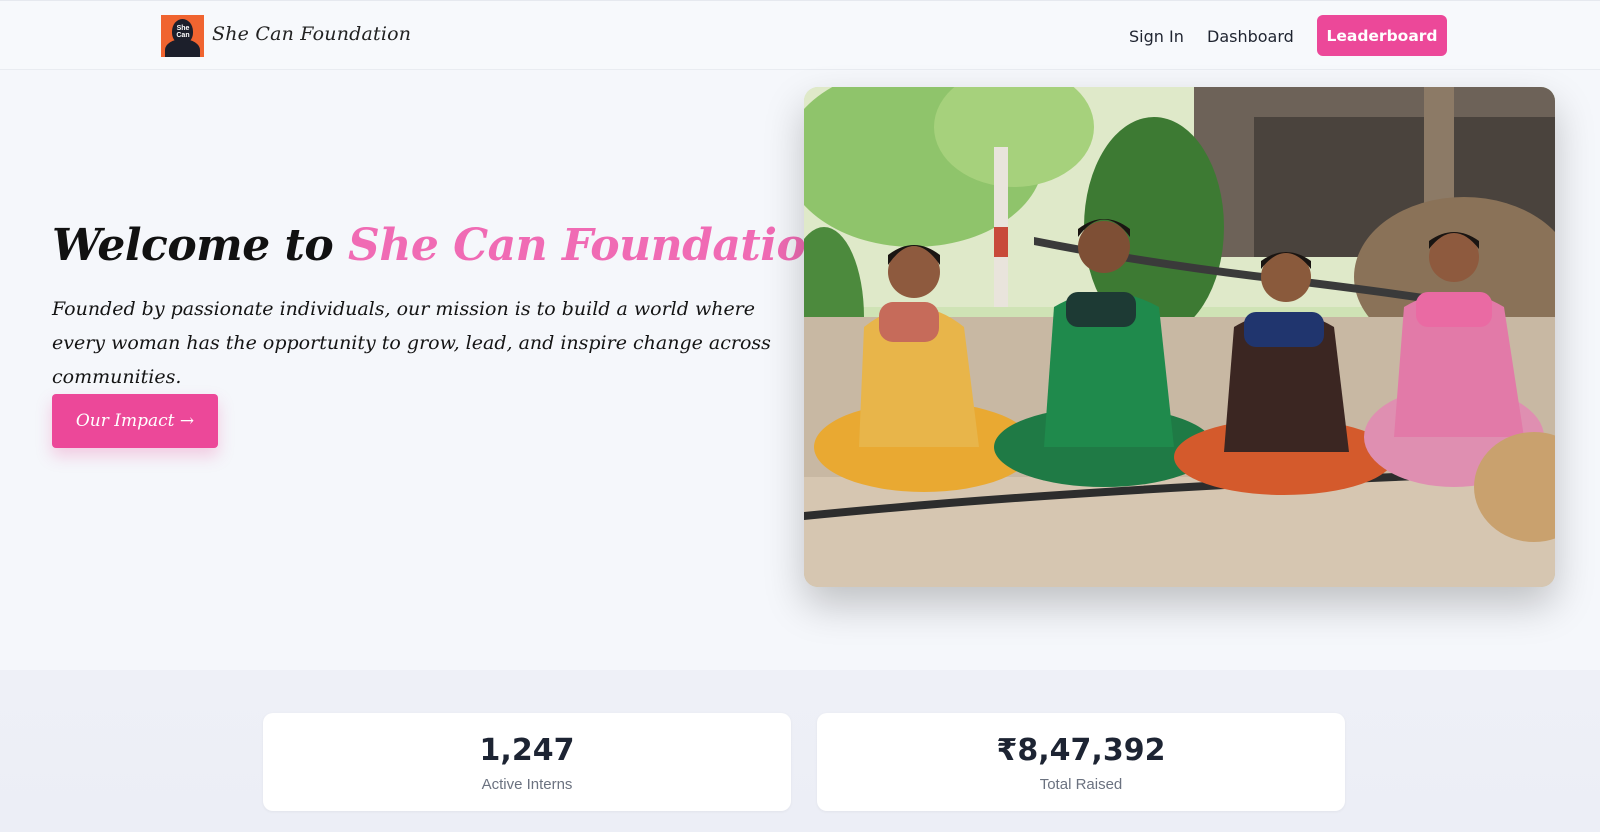 This screenshot has width=1600, height=832. Describe the element at coordinates (135, 421) in the screenshot. I see `our-impact-button: Our Impact →` at that location.